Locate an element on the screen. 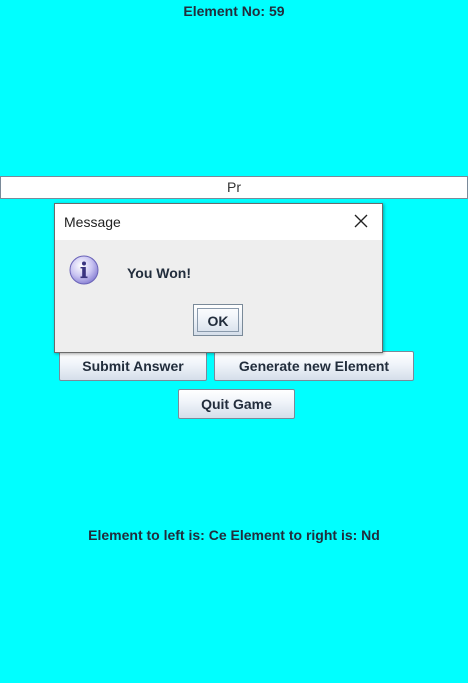 This screenshot has height=683, width=468. close-icon is located at coordinates (361, 221).